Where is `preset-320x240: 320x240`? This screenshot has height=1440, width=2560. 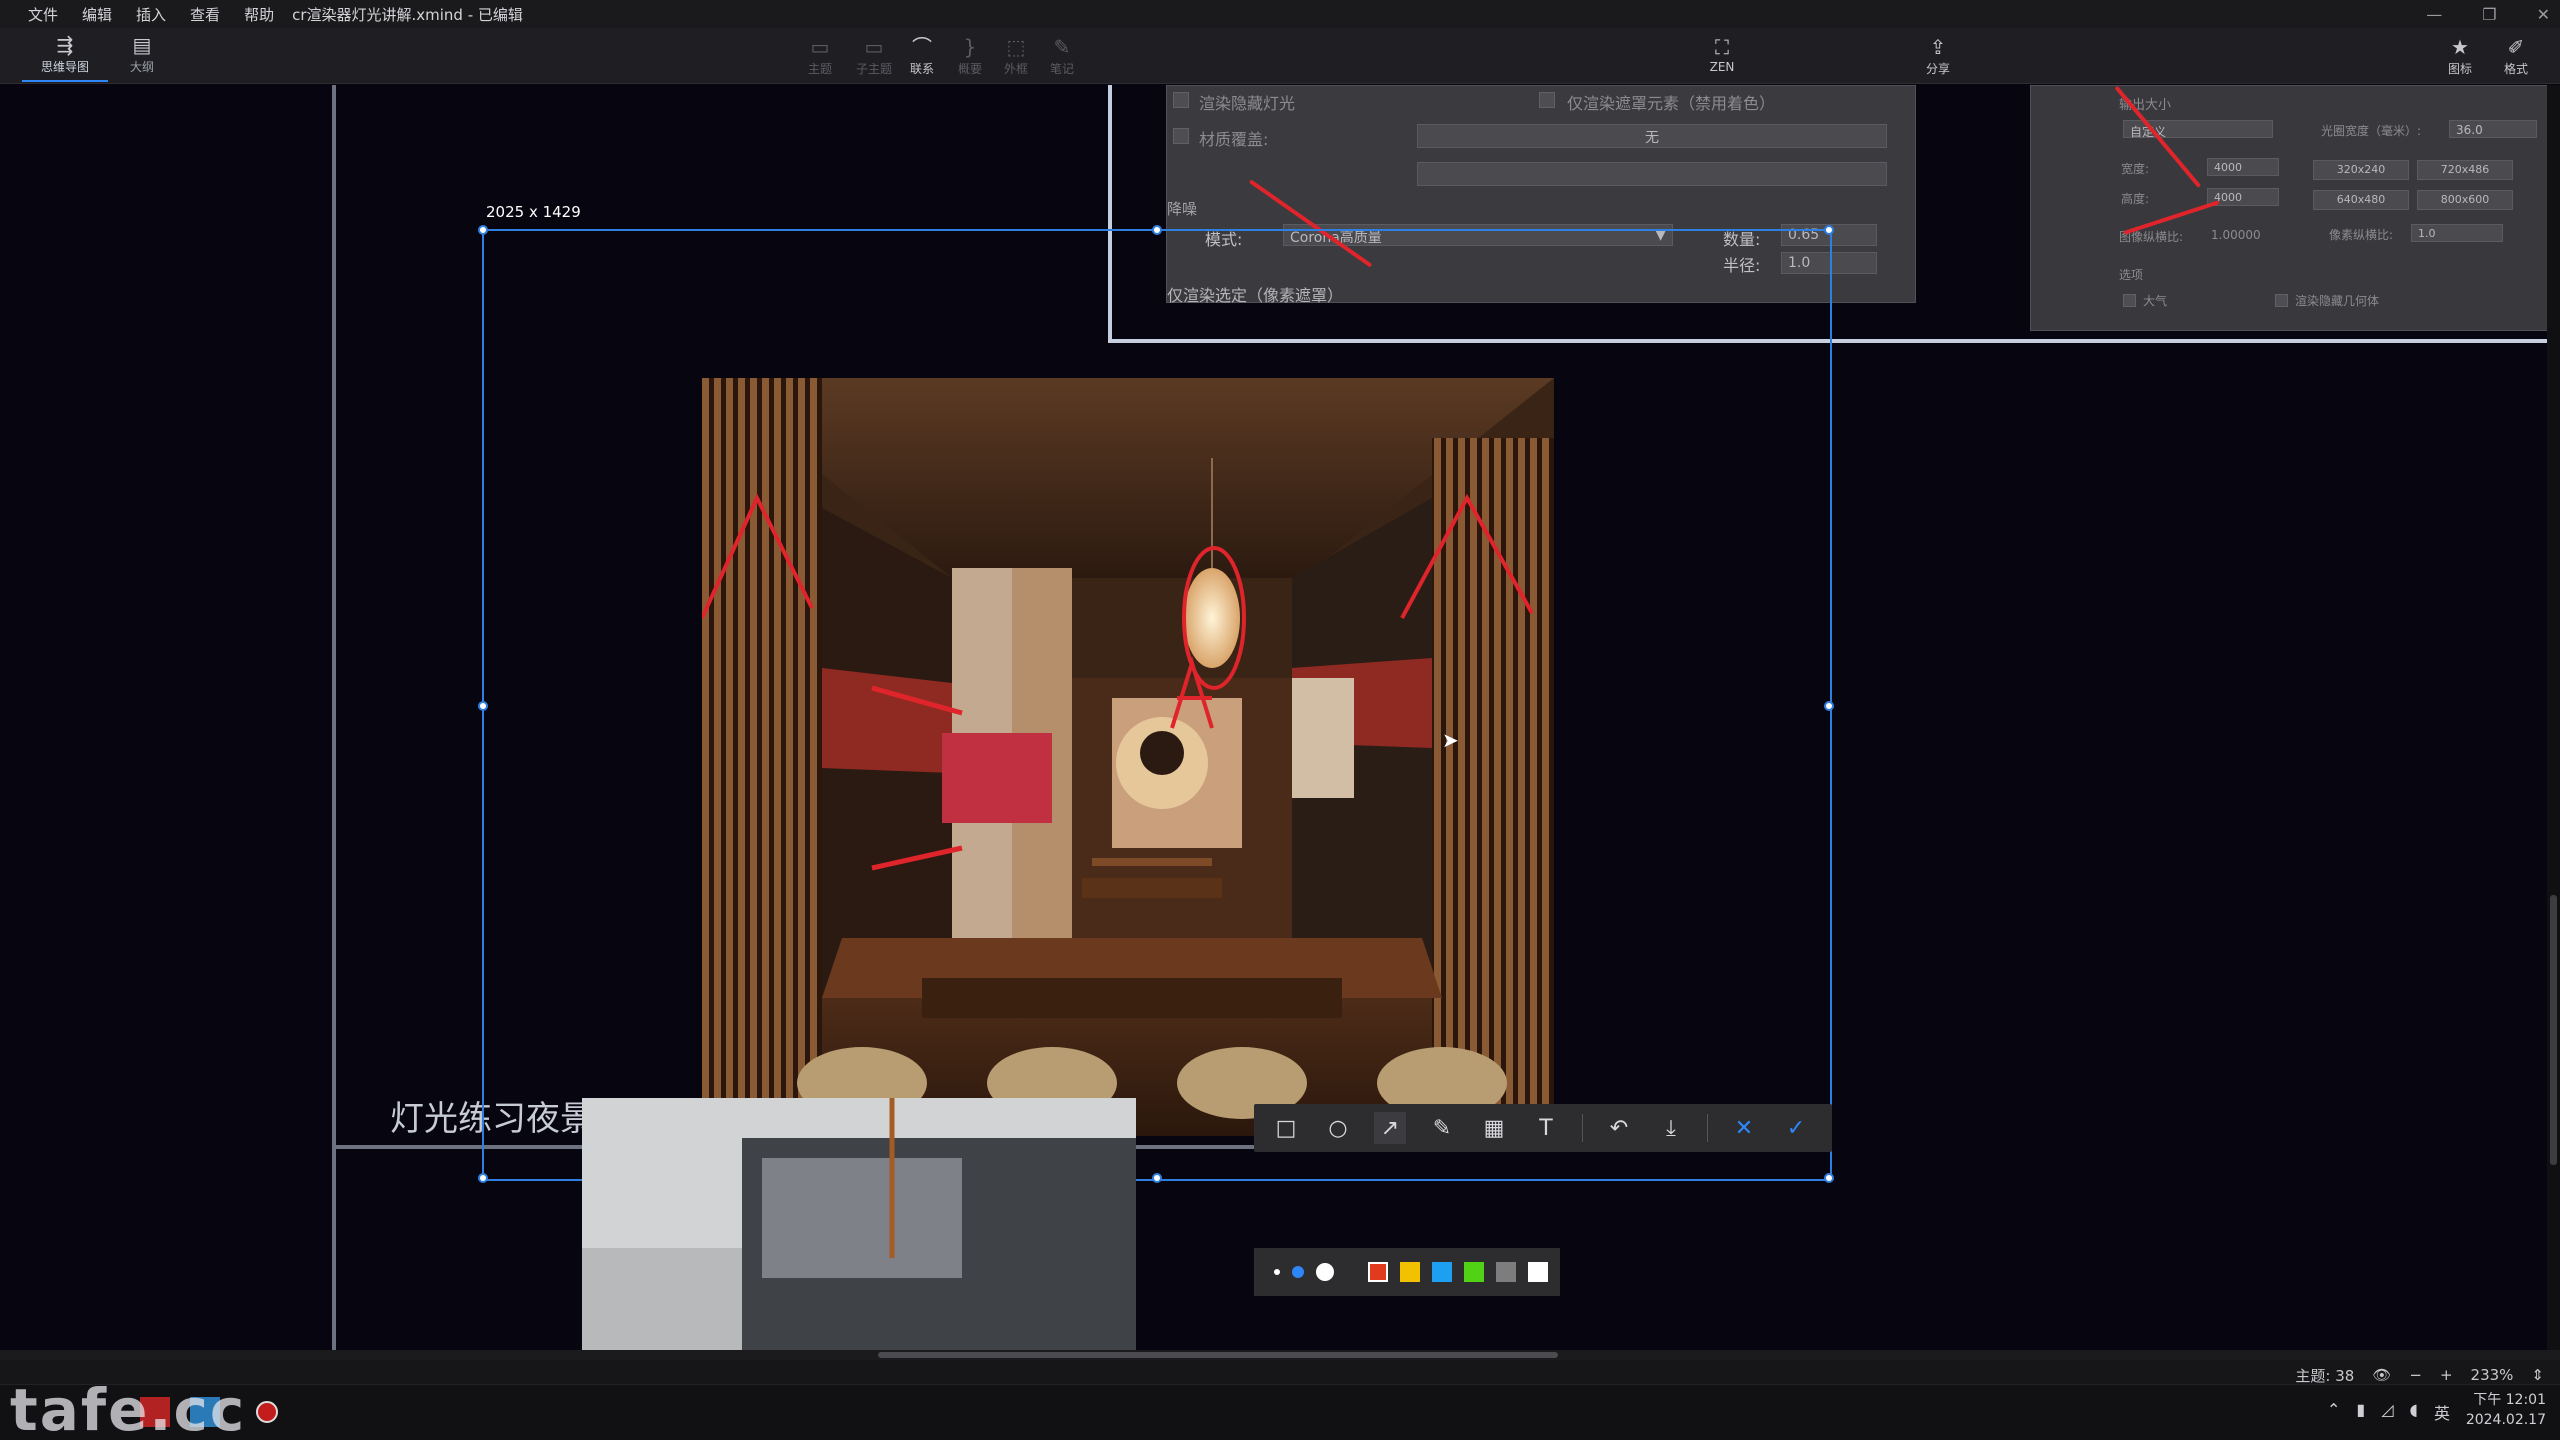 preset-320x240: 320x240 is located at coordinates (2361, 170).